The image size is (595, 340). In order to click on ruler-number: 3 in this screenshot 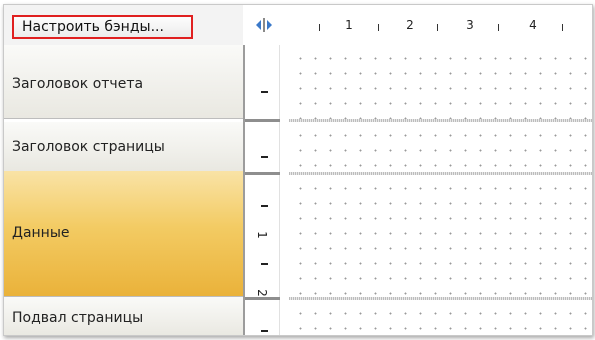, I will do `click(470, 25)`.